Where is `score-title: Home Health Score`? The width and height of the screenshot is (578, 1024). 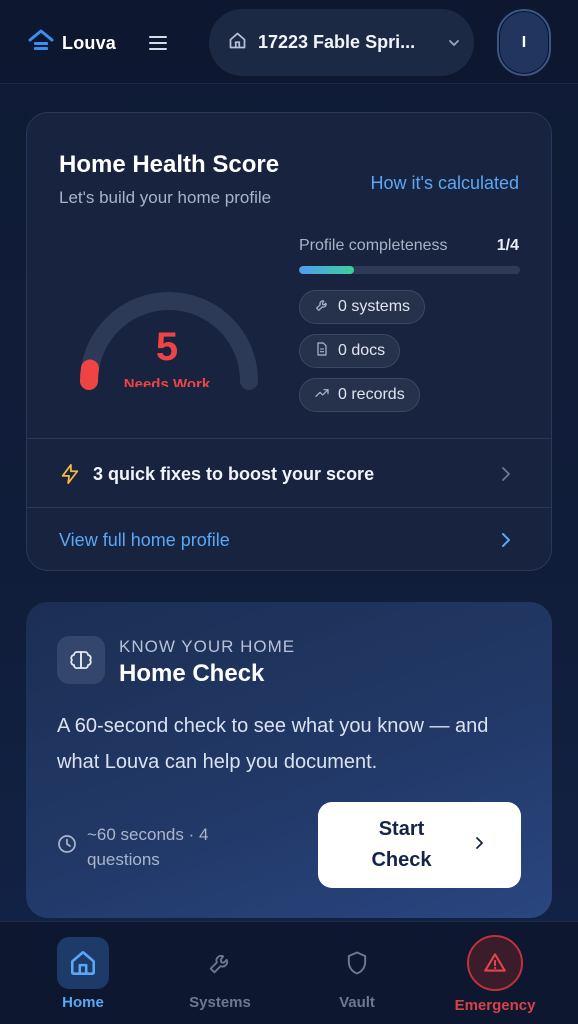 score-title: Home Health Score is located at coordinates (169, 164).